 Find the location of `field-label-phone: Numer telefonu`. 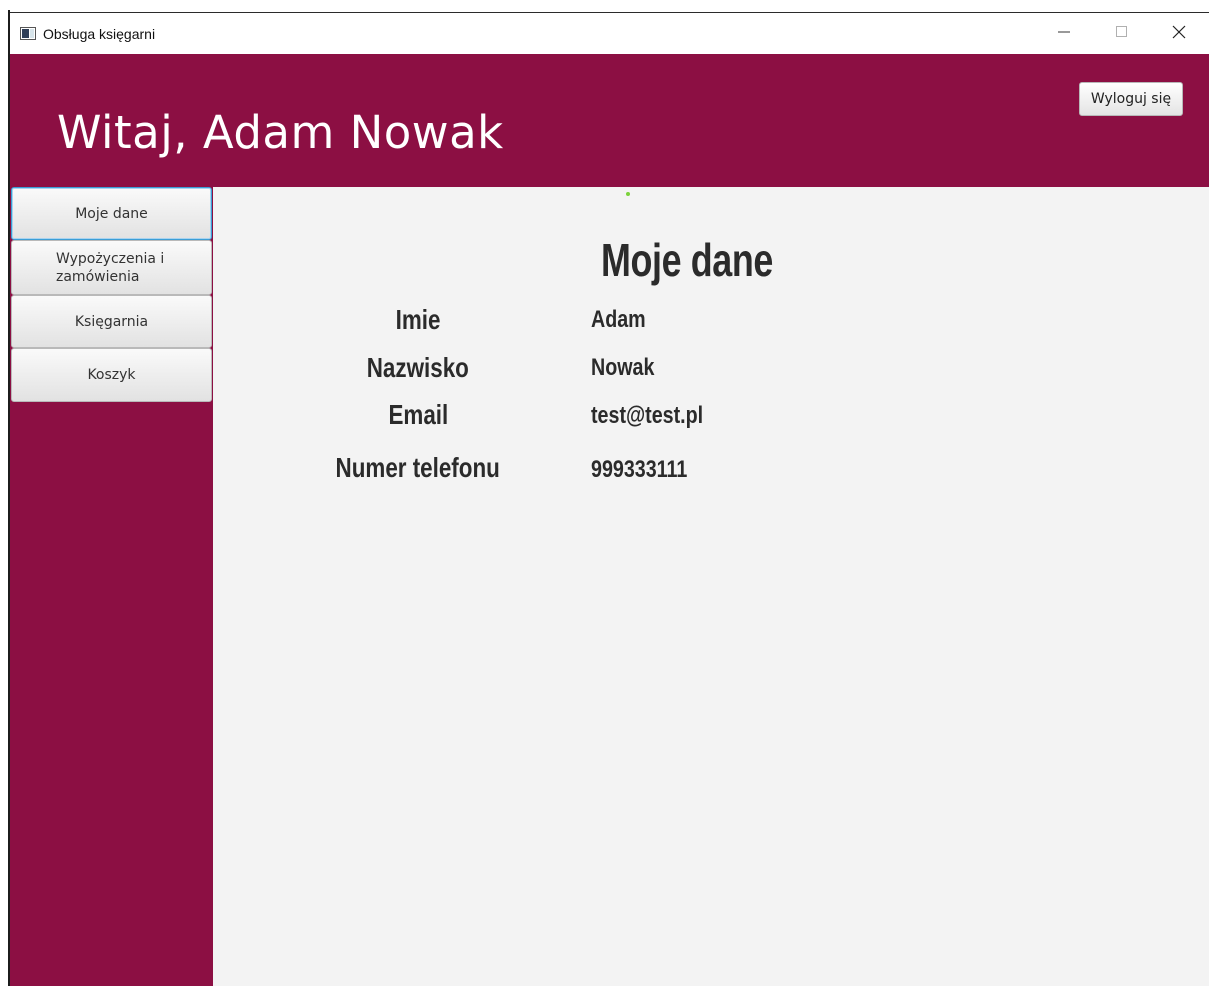

field-label-phone: Numer telefonu is located at coordinates (418, 467).